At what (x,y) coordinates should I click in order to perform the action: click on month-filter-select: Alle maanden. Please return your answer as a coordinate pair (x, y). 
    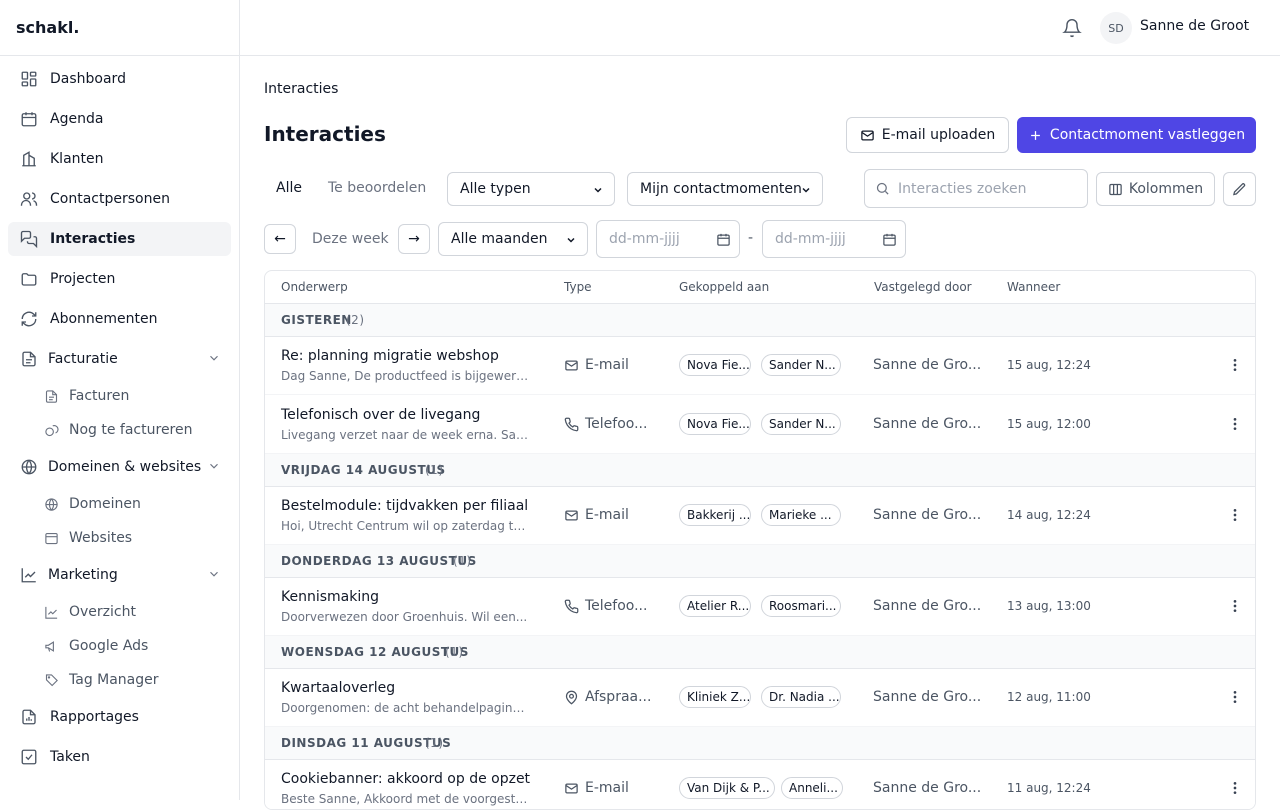
    Looking at the image, I should click on (513, 239).